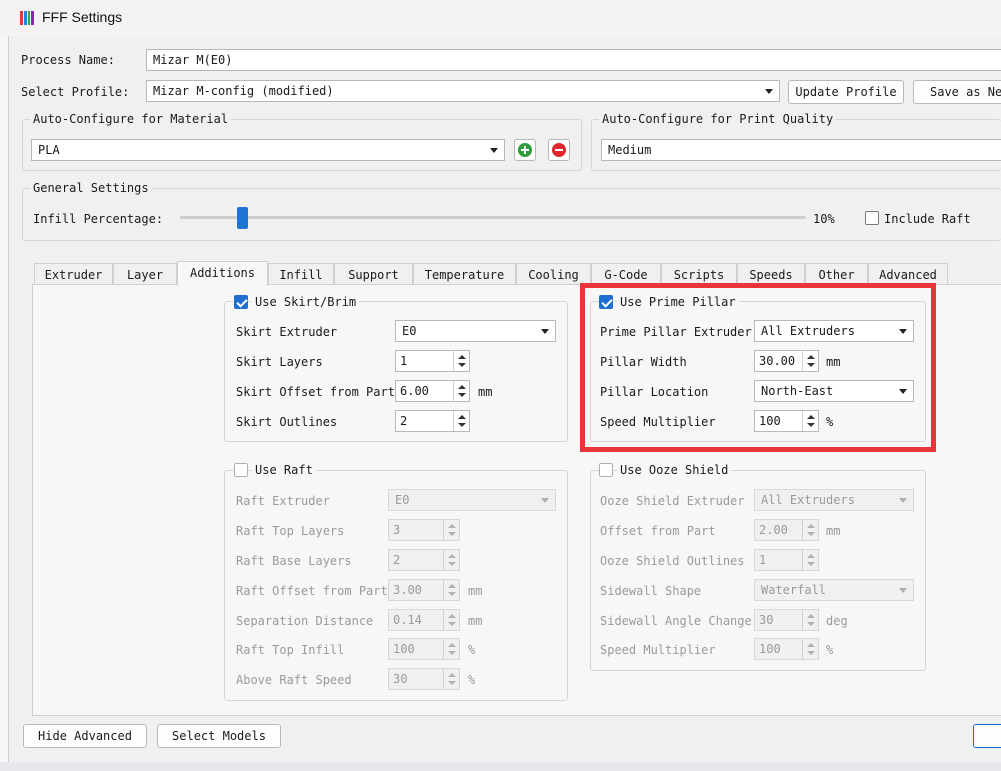 The image size is (1001, 771). What do you see at coordinates (241, 470) in the screenshot?
I see `use-raft-checkbox` at bounding box center [241, 470].